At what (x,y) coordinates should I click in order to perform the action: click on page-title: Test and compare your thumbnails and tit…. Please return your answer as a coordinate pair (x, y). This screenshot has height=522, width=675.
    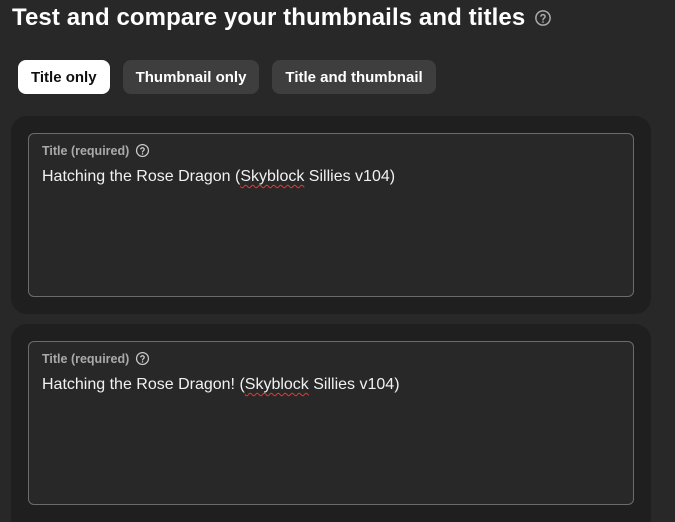
    Looking at the image, I should click on (269, 17).